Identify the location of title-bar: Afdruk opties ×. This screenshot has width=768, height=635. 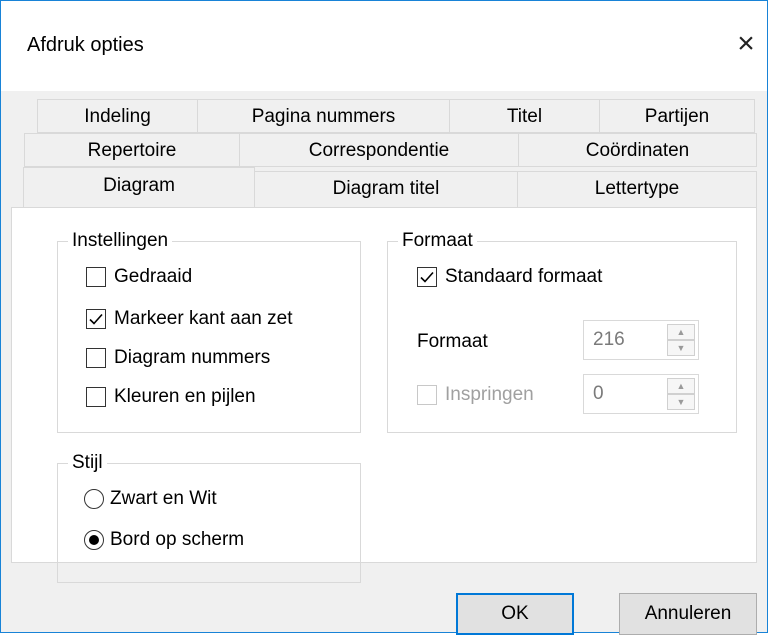
(384, 46).